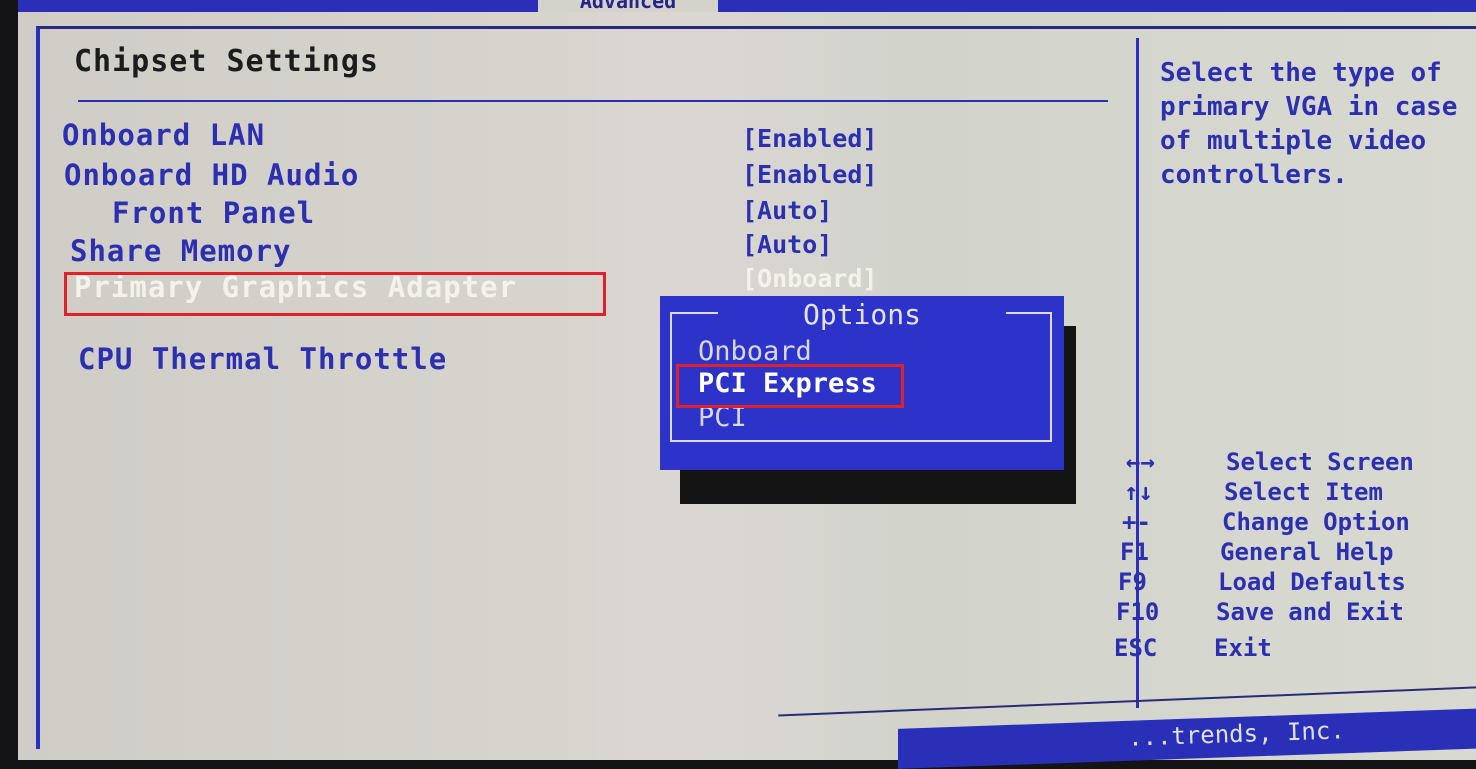  I want to click on key-legend-row: +- Change Option, so click(1266, 522).